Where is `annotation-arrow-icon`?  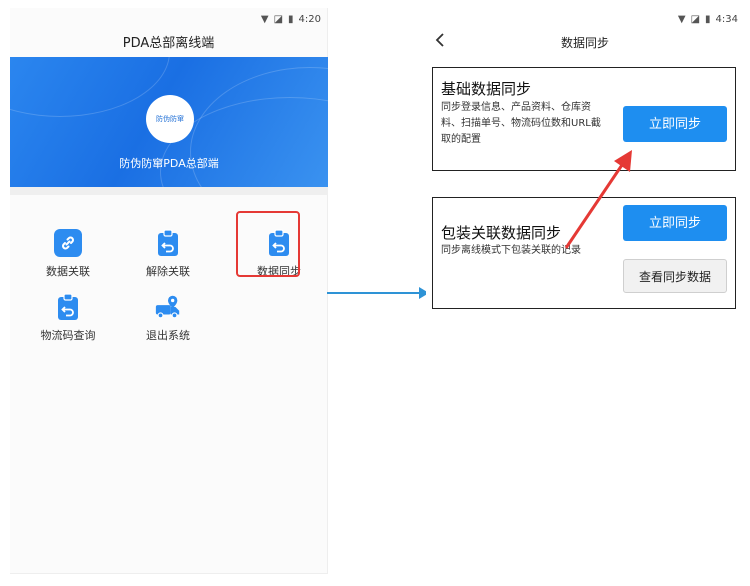
annotation-arrow-icon is located at coordinates (598, 199).